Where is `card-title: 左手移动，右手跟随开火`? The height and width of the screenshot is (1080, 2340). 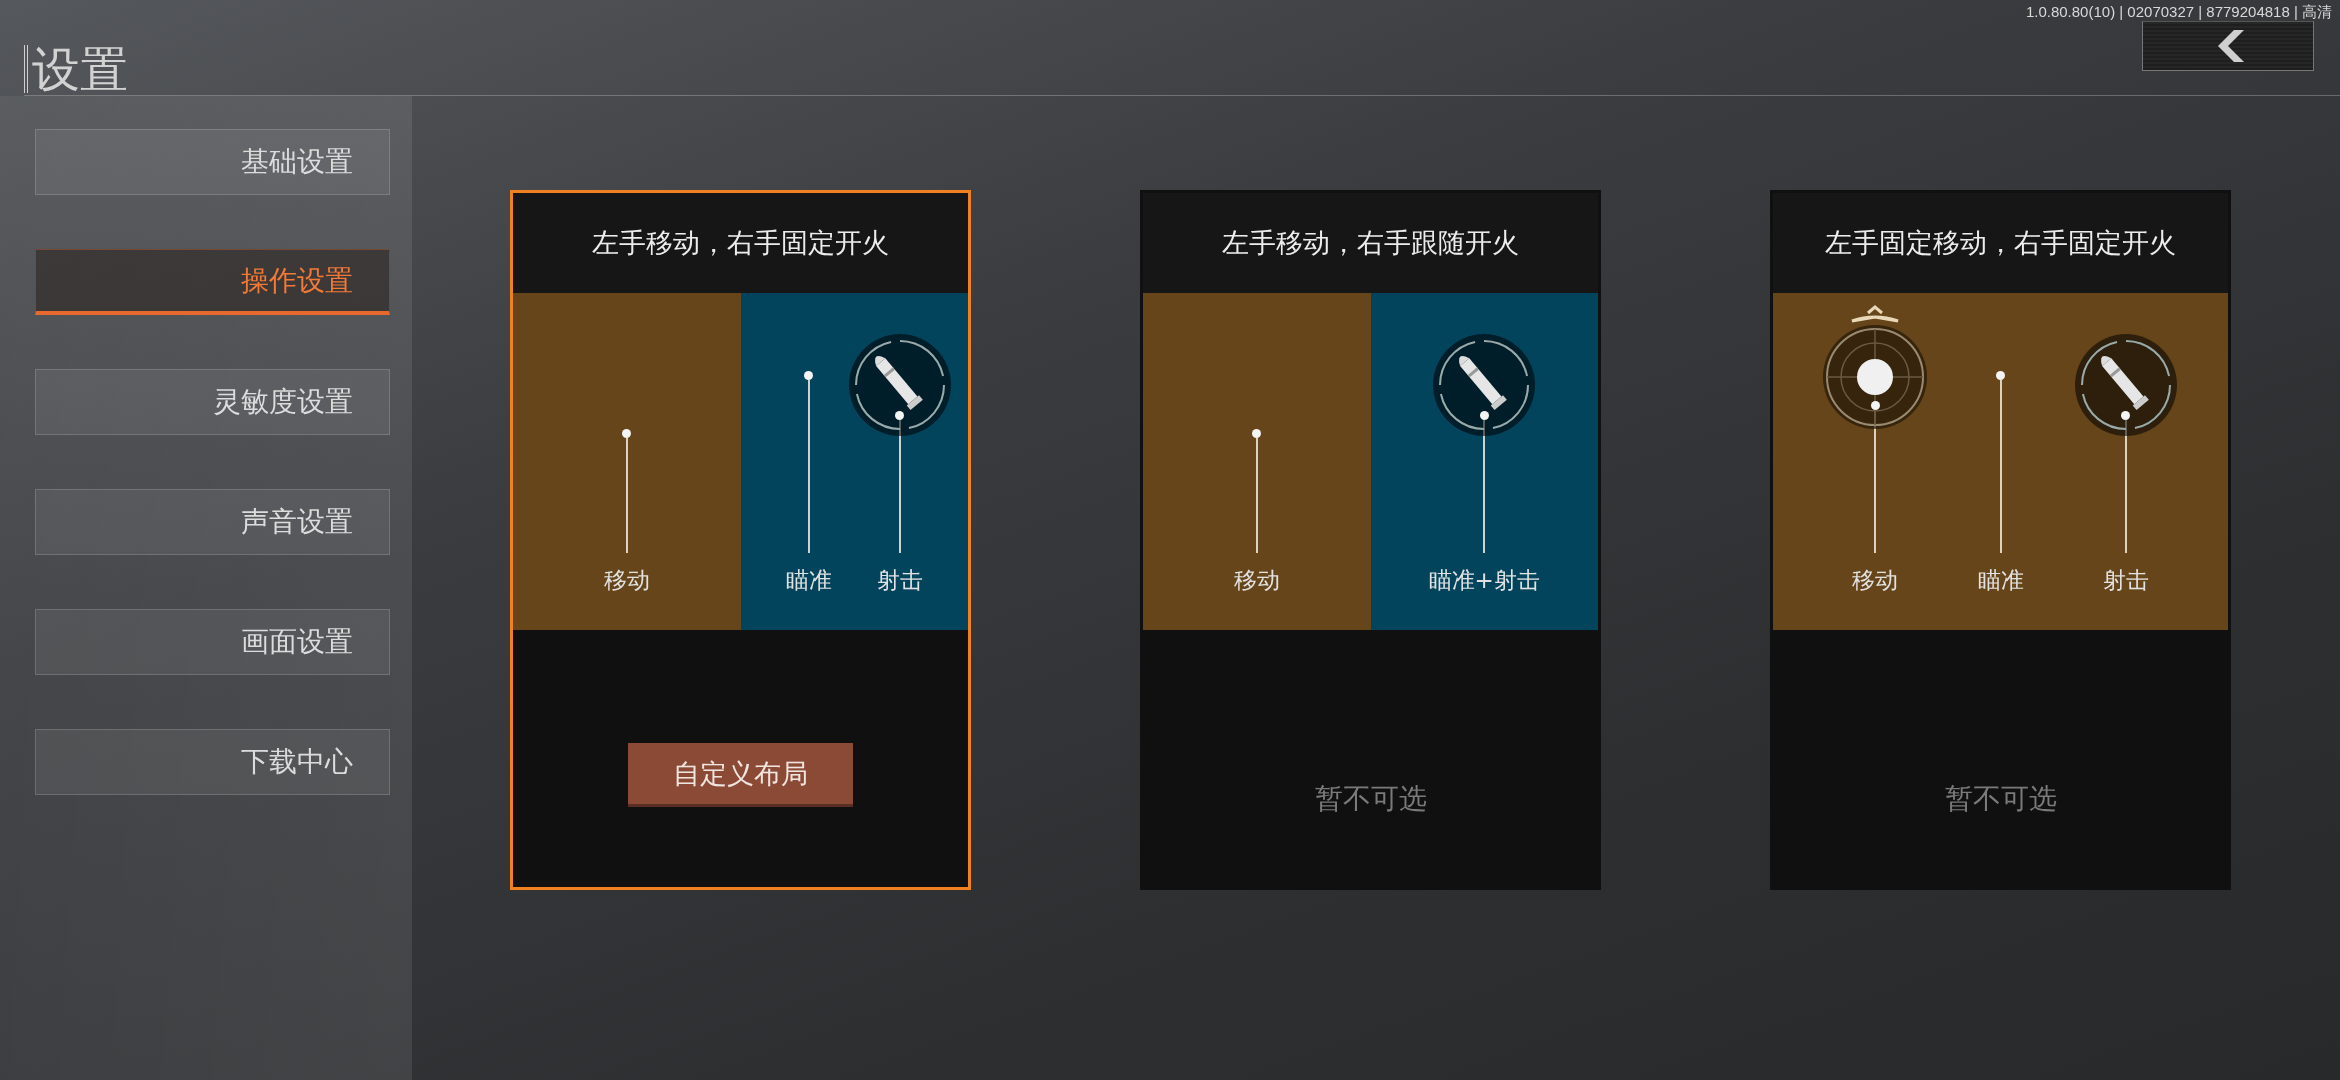 card-title: 左手移动，右手跟随开火 is located at coordinates (1370, 243).